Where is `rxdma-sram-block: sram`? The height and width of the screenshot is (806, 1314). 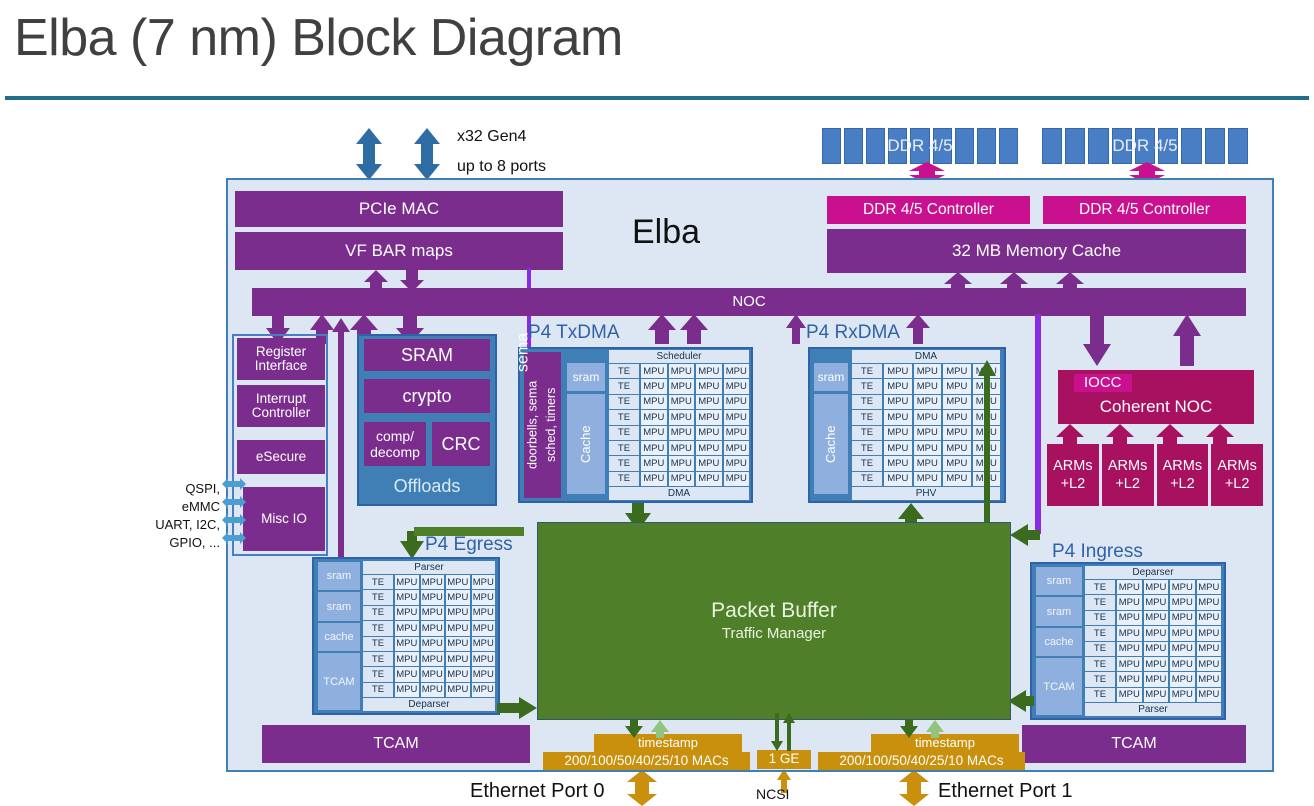
rxdma-sram-block: sram is located at coordinates (831, 377).